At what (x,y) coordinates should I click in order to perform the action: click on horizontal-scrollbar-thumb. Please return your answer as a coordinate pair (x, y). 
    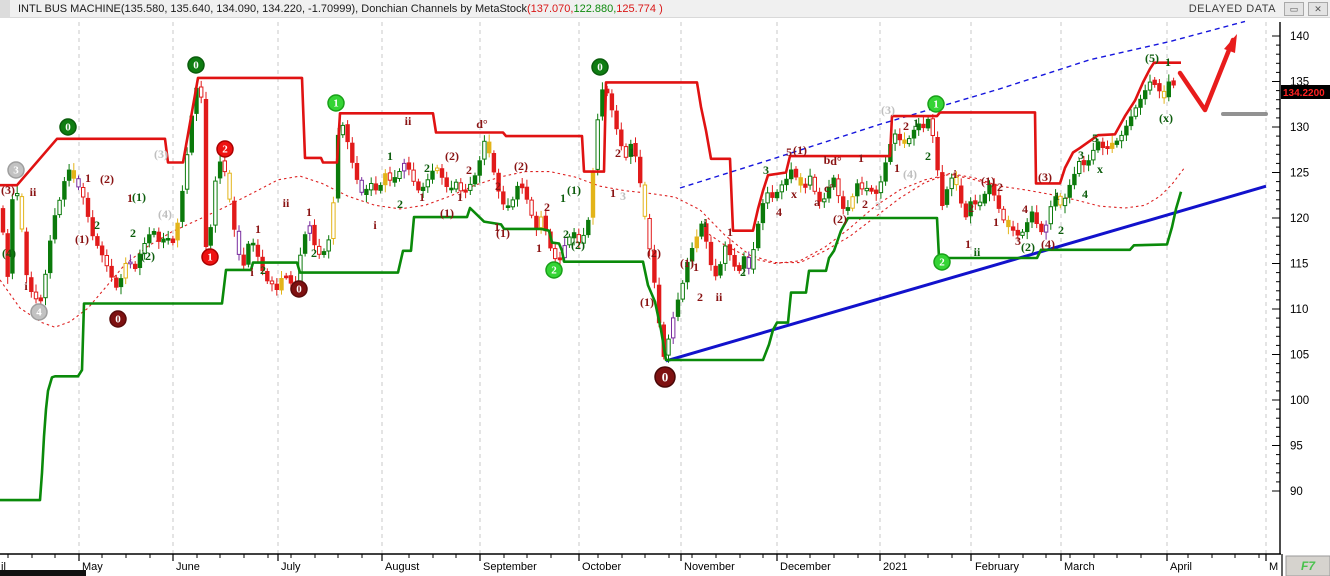
    Looking at the image, I should click on (43, 573).